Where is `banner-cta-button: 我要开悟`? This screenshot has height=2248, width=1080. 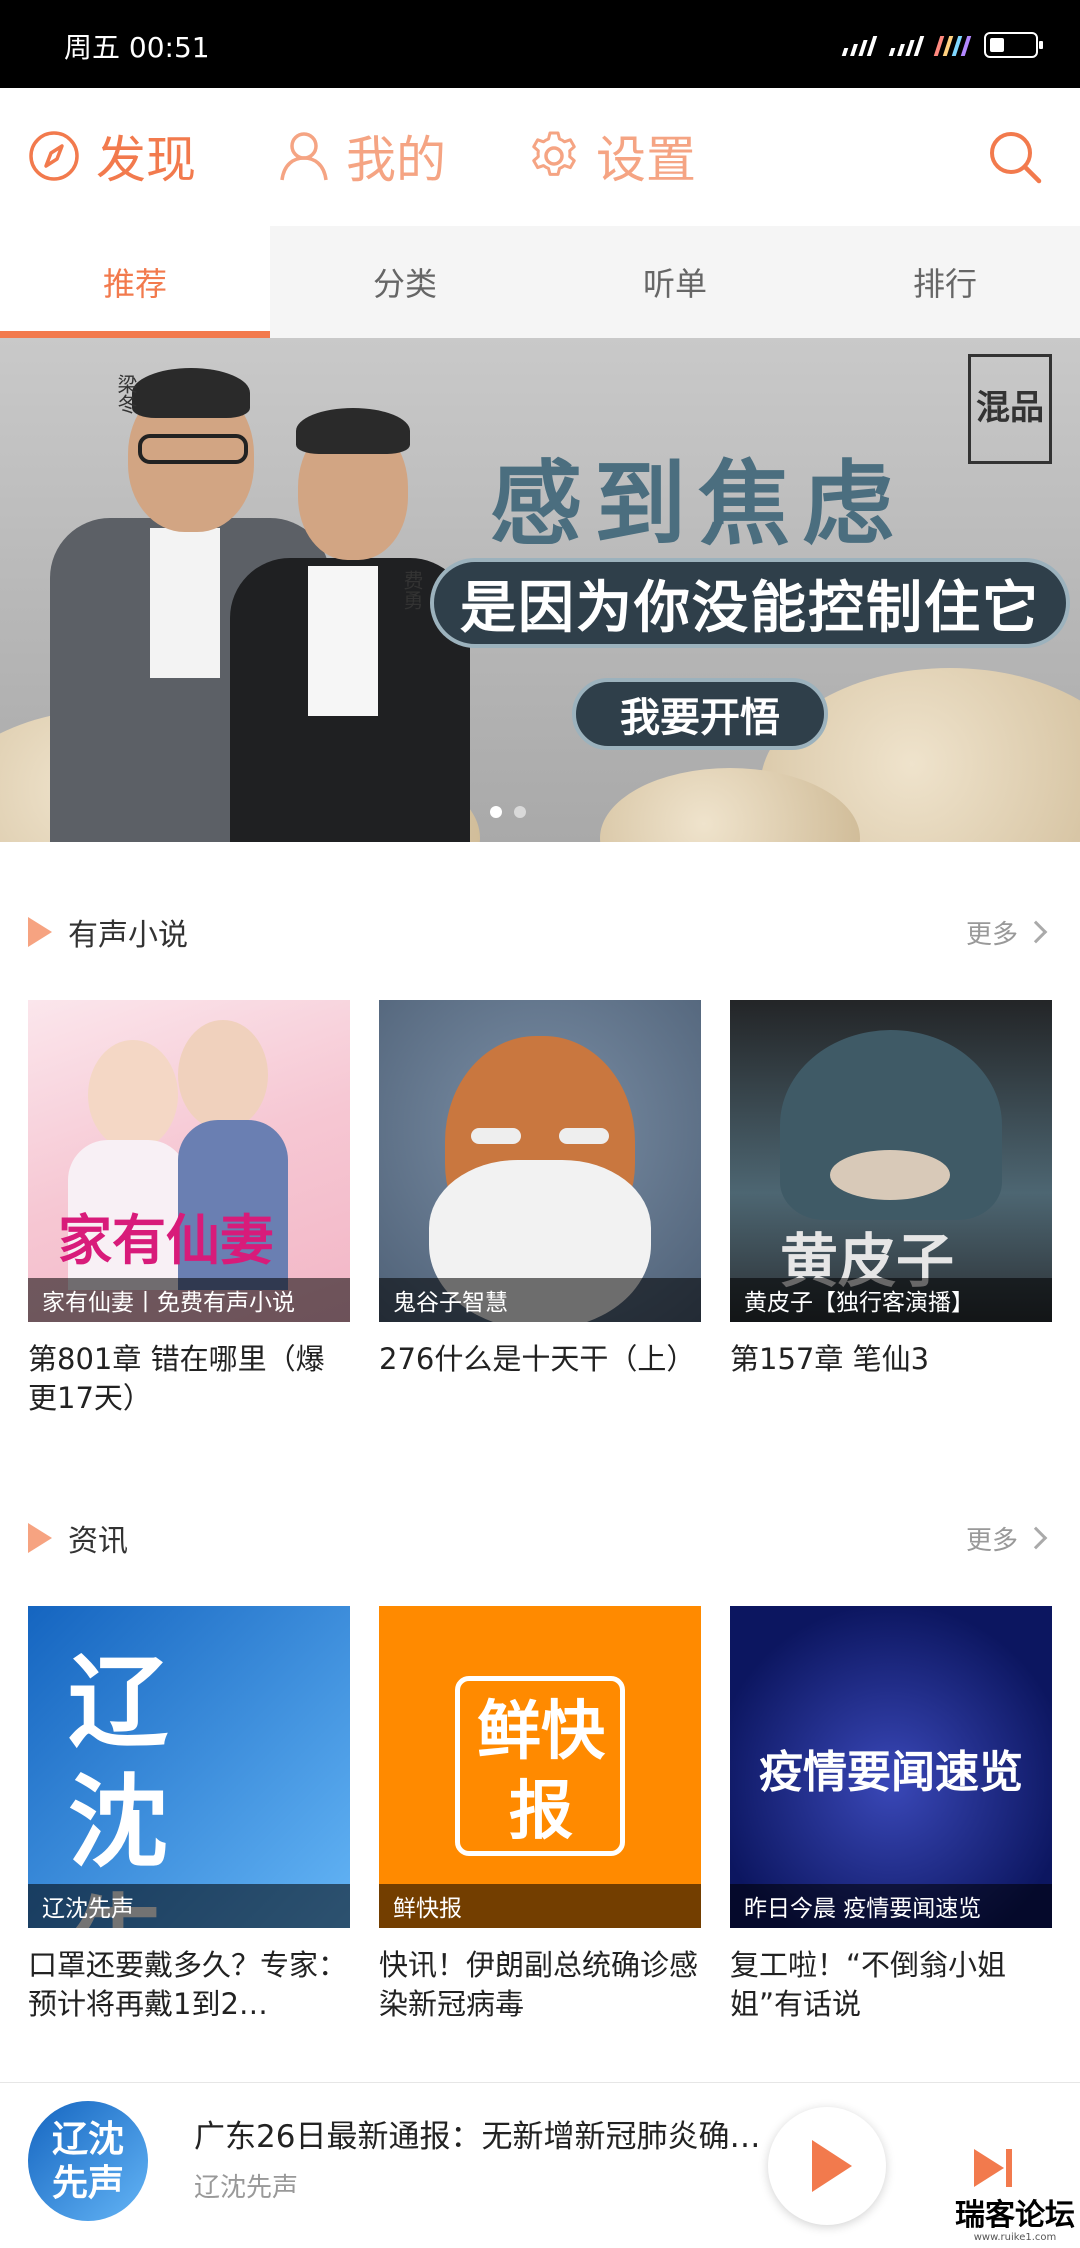
banner-cta-button: 我要开悟 is located at coordinates (700, 714).